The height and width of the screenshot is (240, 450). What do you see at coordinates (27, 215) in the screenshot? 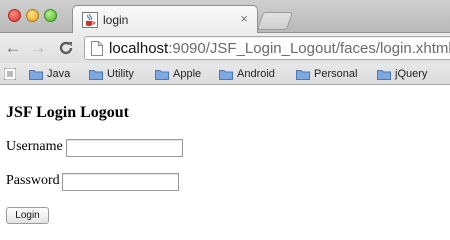
I see `login-button: Login` at bounding box center [27, 215].